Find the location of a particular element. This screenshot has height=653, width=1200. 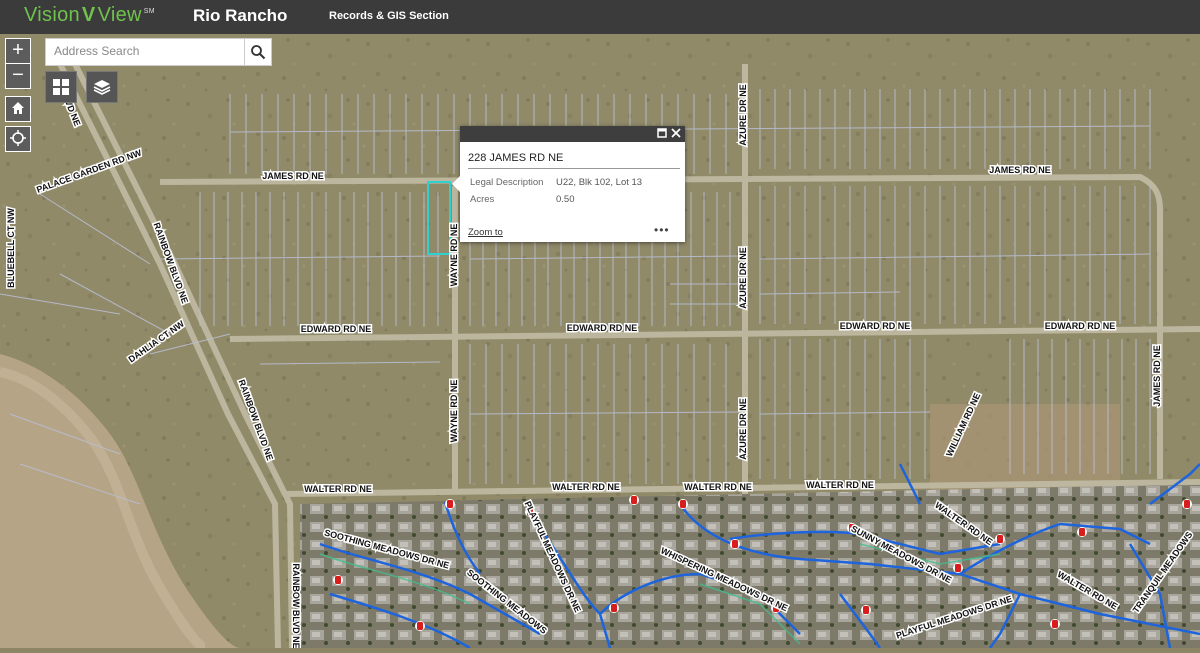

layers-button is located at coordinates (102, 87).